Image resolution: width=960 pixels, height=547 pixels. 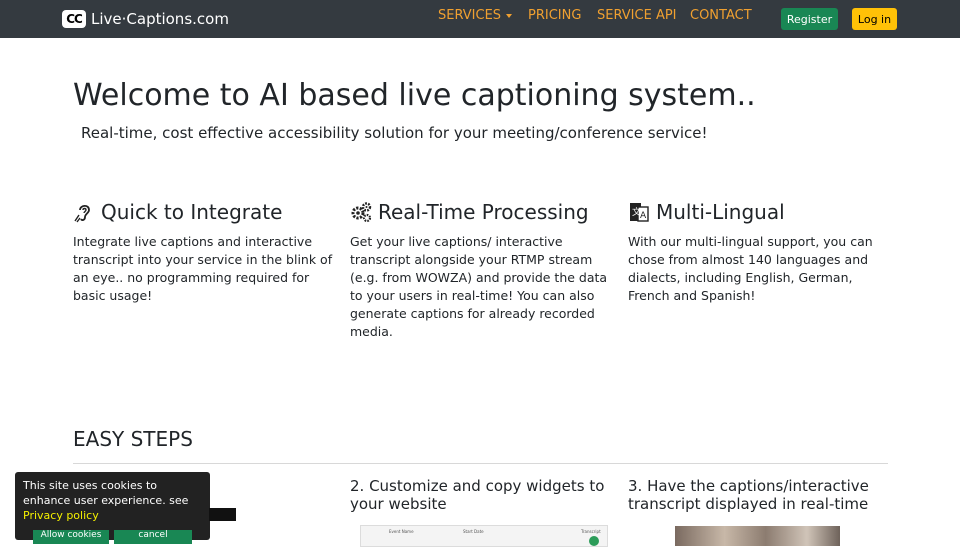 What do you see at coordinates (591, 531) in the screenshot?
I see `widget-column-label: Transcript` at bounding box center [591, 531].